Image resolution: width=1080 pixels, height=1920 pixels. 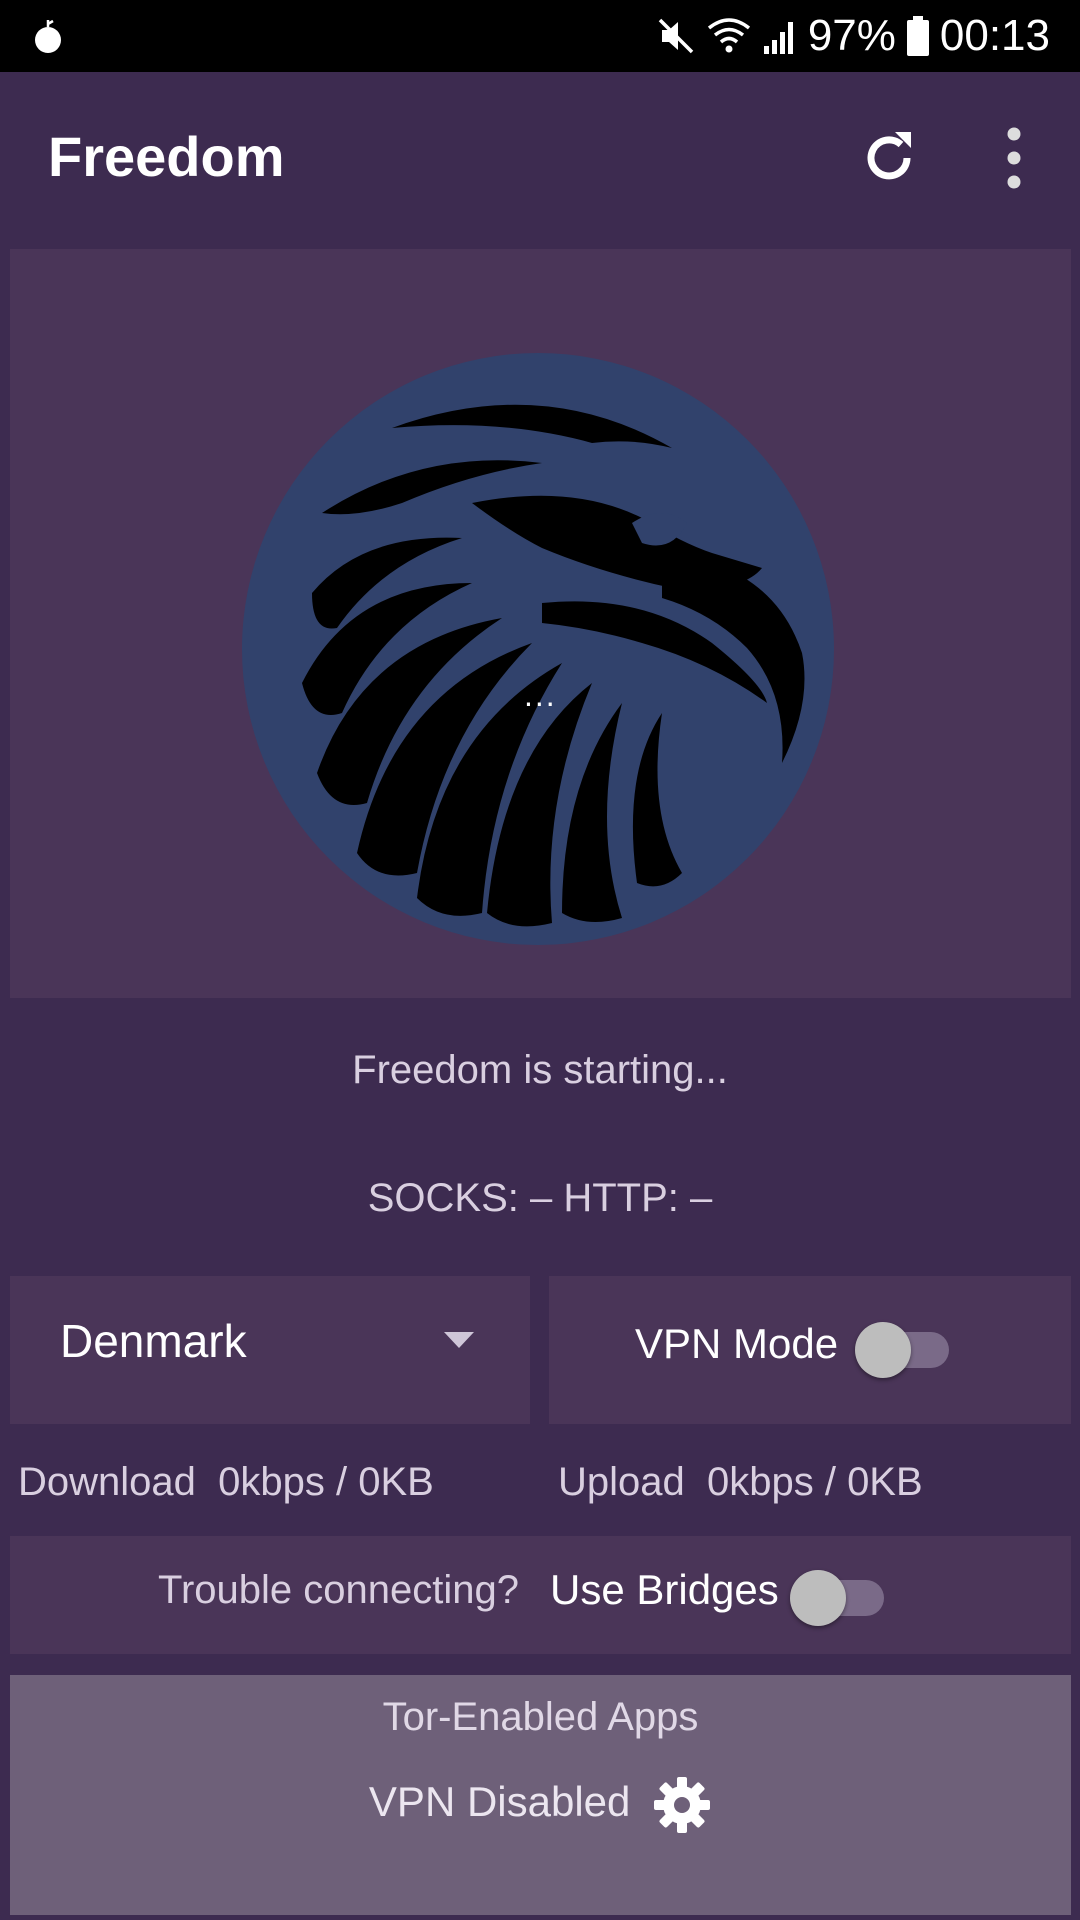 What do you see at coordinates (737, 1343) in the screenshot?
I see `vpn-mode-label: VPN Mode` at bounding box center [737, 1343].